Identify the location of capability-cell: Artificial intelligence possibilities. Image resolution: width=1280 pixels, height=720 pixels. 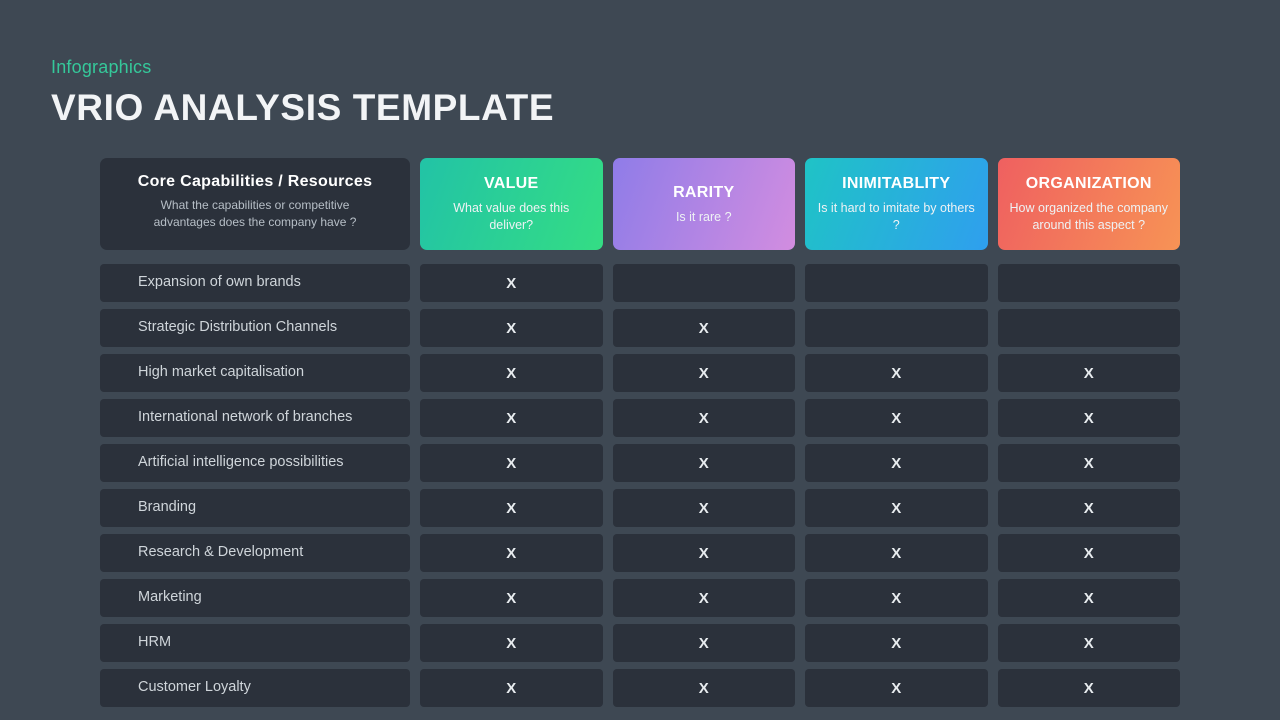
(255, 463).